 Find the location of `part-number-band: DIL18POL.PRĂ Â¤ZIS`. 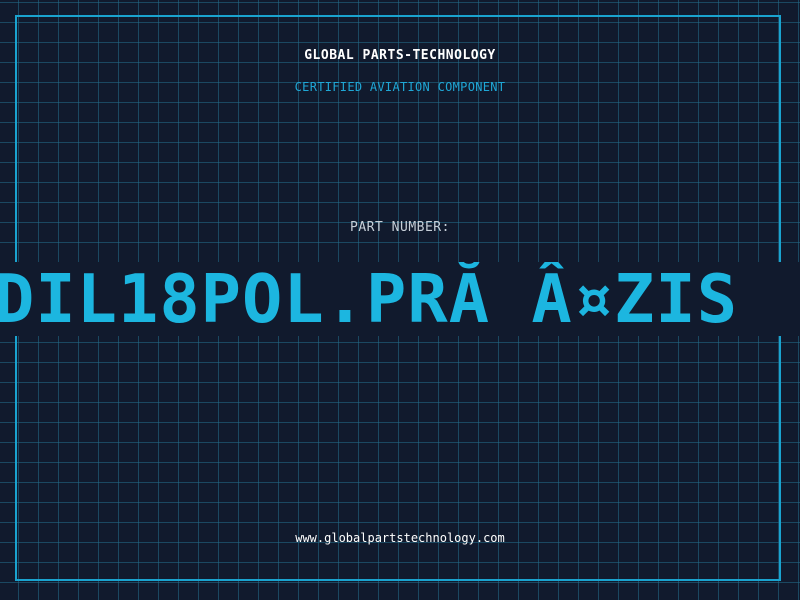

part-number-band: DIL18POL.PRĂ Â¤ZIS is located at coordinates (400, 299).